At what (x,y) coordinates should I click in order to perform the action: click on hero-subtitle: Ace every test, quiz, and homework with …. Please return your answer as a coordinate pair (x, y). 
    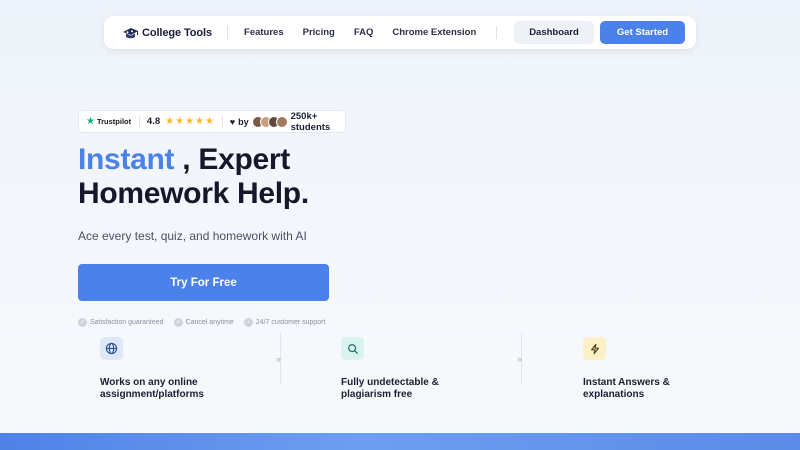
    Looking at the image, I should click on (192, 236).